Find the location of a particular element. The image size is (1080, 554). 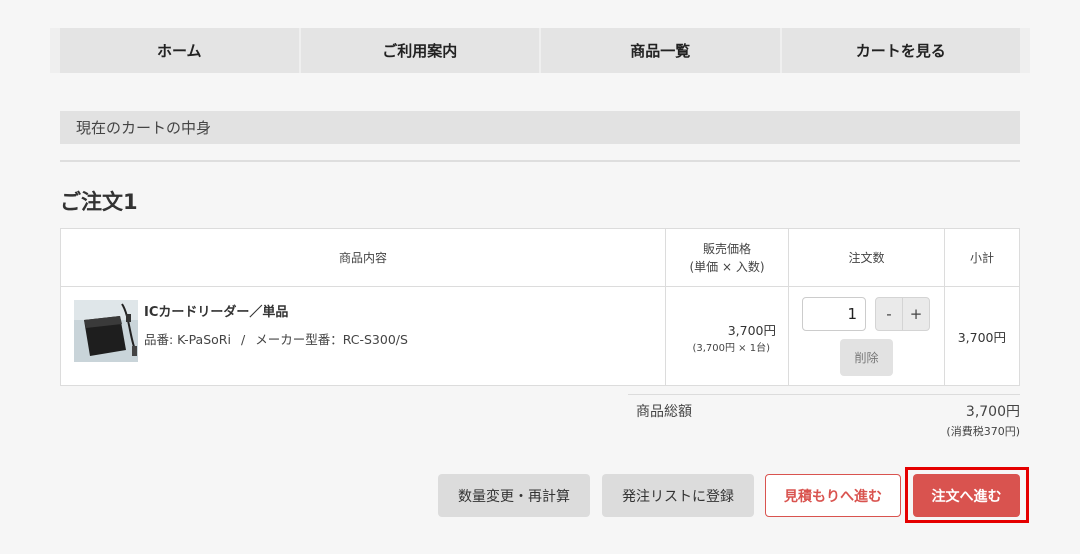

qty-decrement-button: - is located at coordinates (889, 314).